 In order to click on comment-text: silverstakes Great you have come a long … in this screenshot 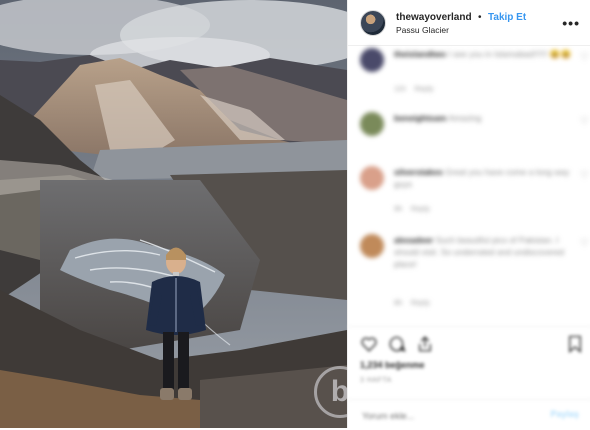, I will do `click(484, 178)`.